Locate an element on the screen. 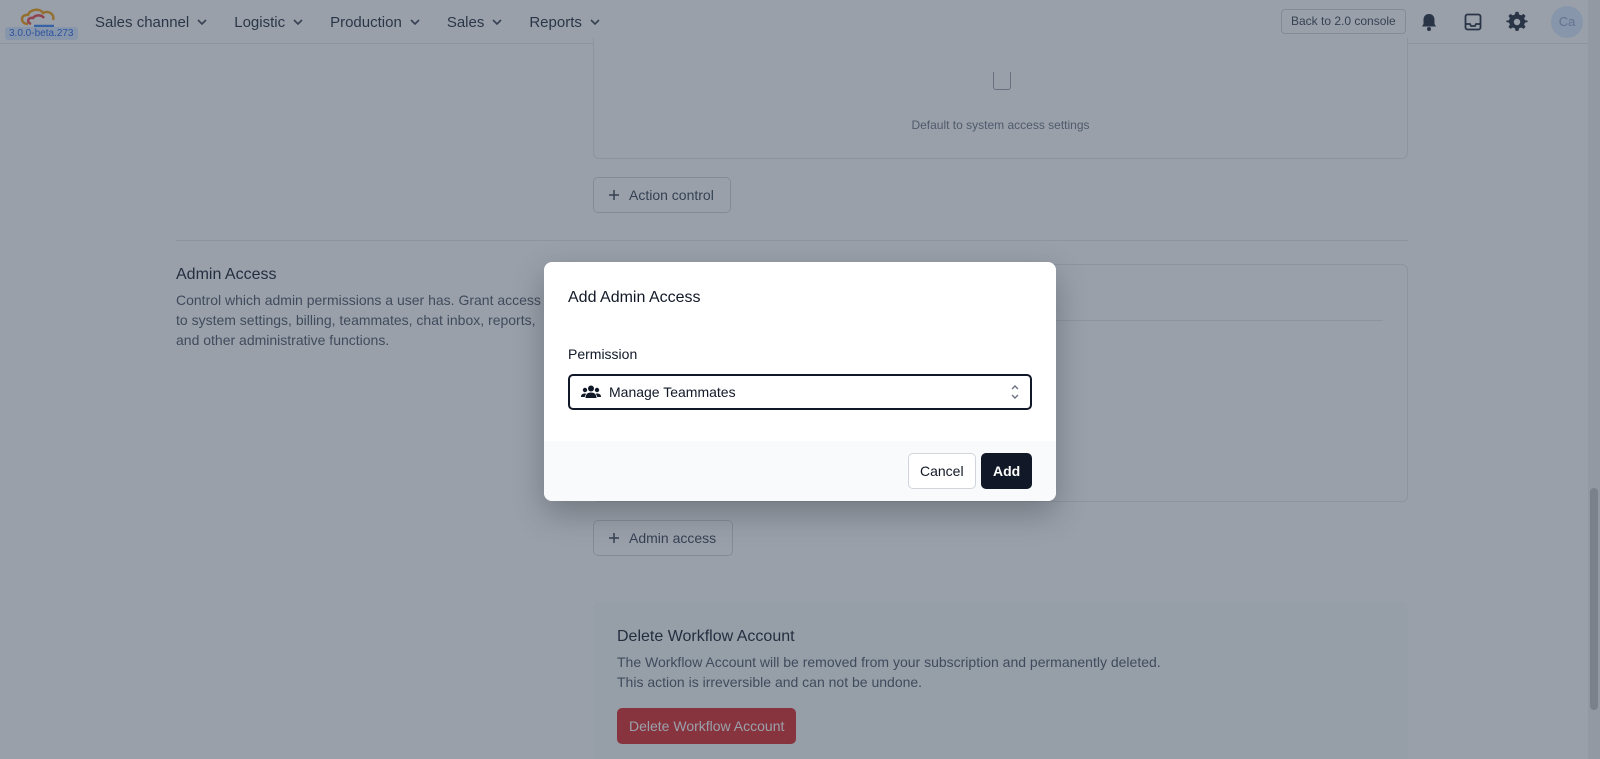 The height and width of the screenshot is (759, 1600). modal-footer: Cancel Add is located at coordinates (800, 471).